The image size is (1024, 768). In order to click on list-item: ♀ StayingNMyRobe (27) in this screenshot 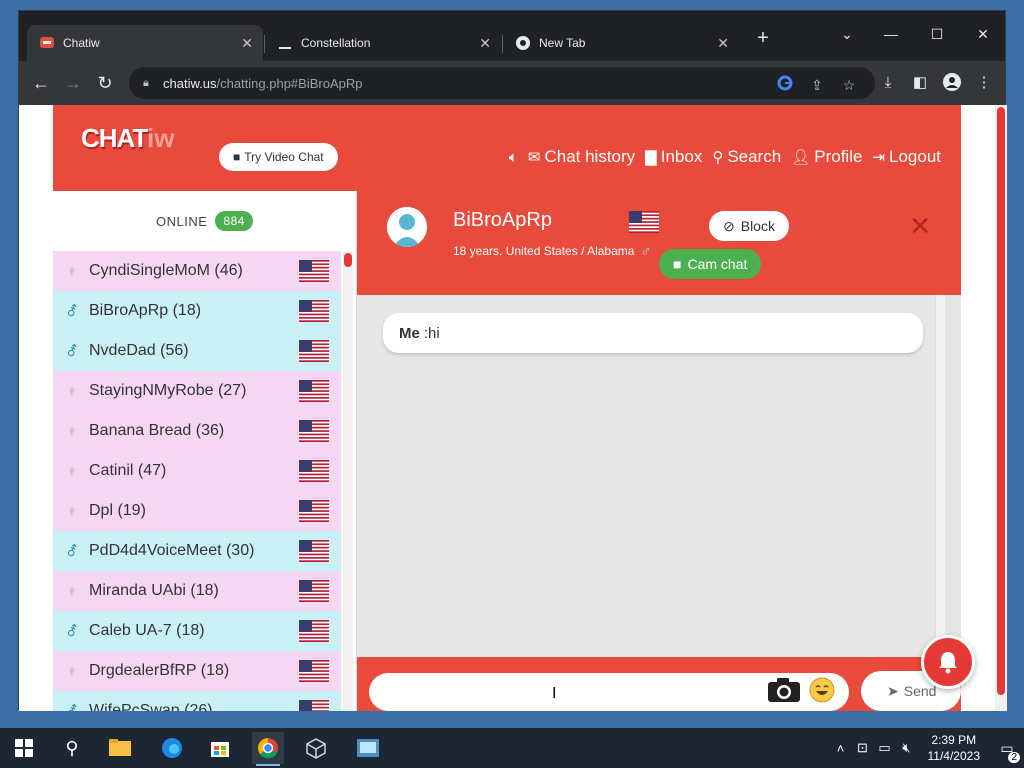, I will do `click(197, 391)`.